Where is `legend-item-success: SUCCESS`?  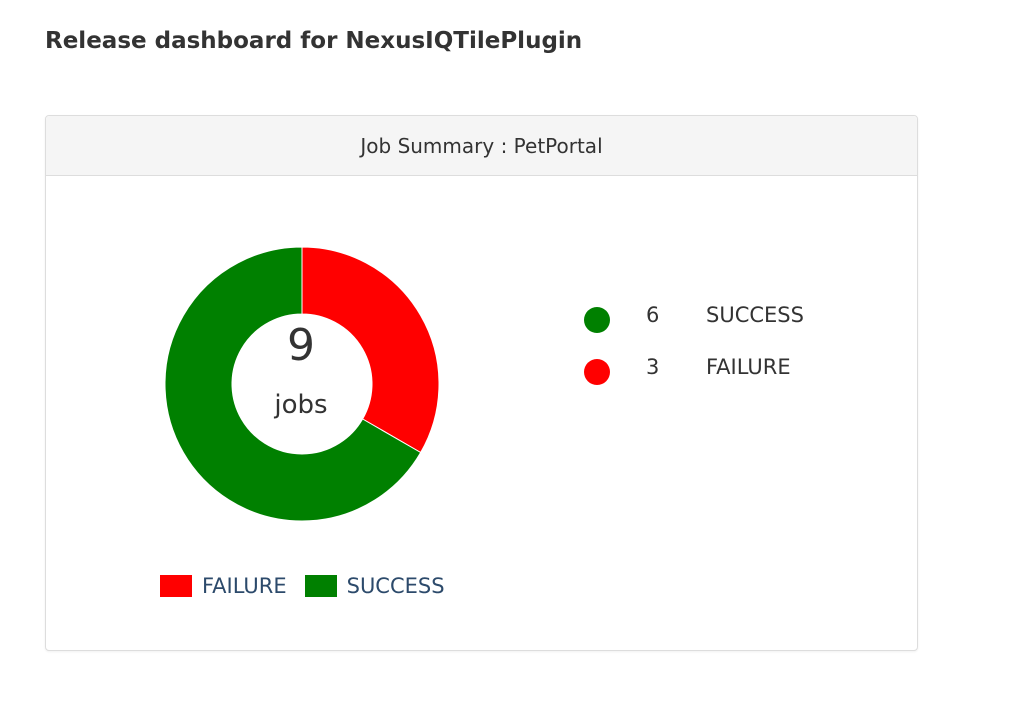 legend-item-success: SUCCESS is located at coordinates (374, 586).